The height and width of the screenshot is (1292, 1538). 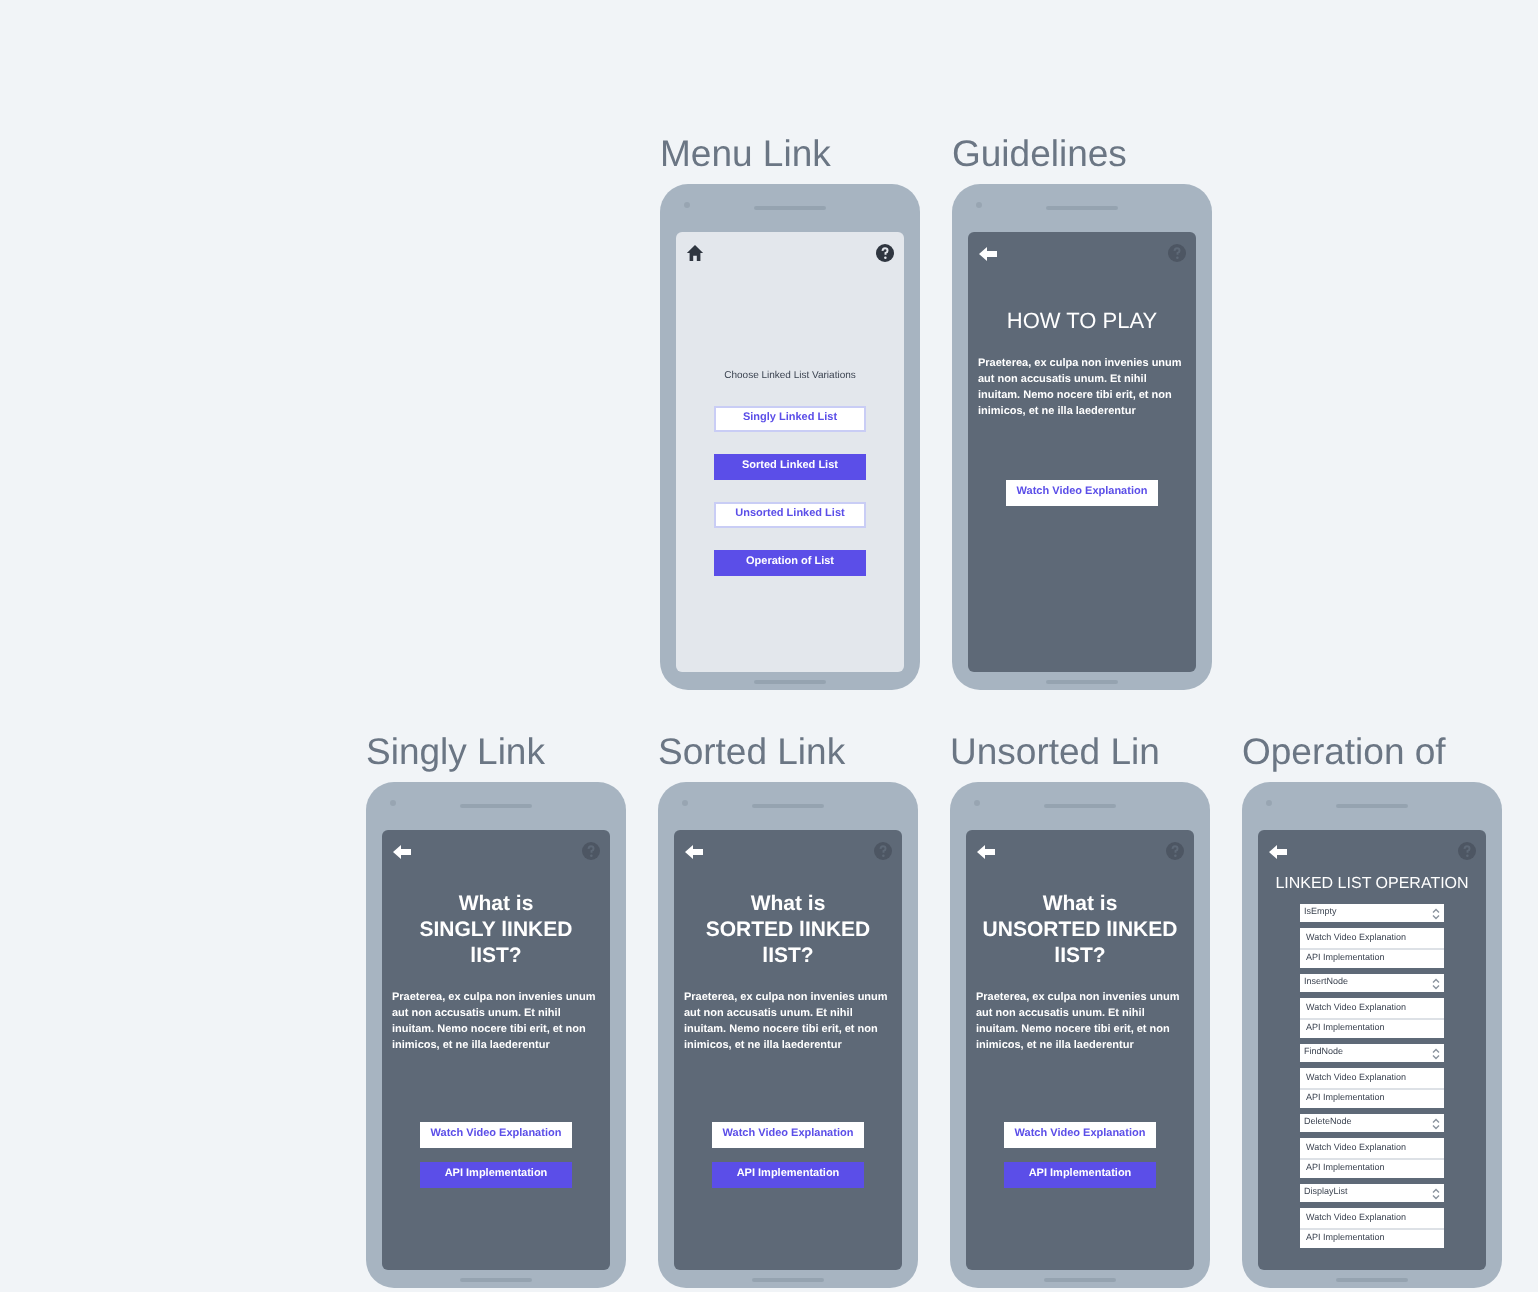 I want to click on screen-heading: HOW TO PLAY, so click(x=1082, y=323).